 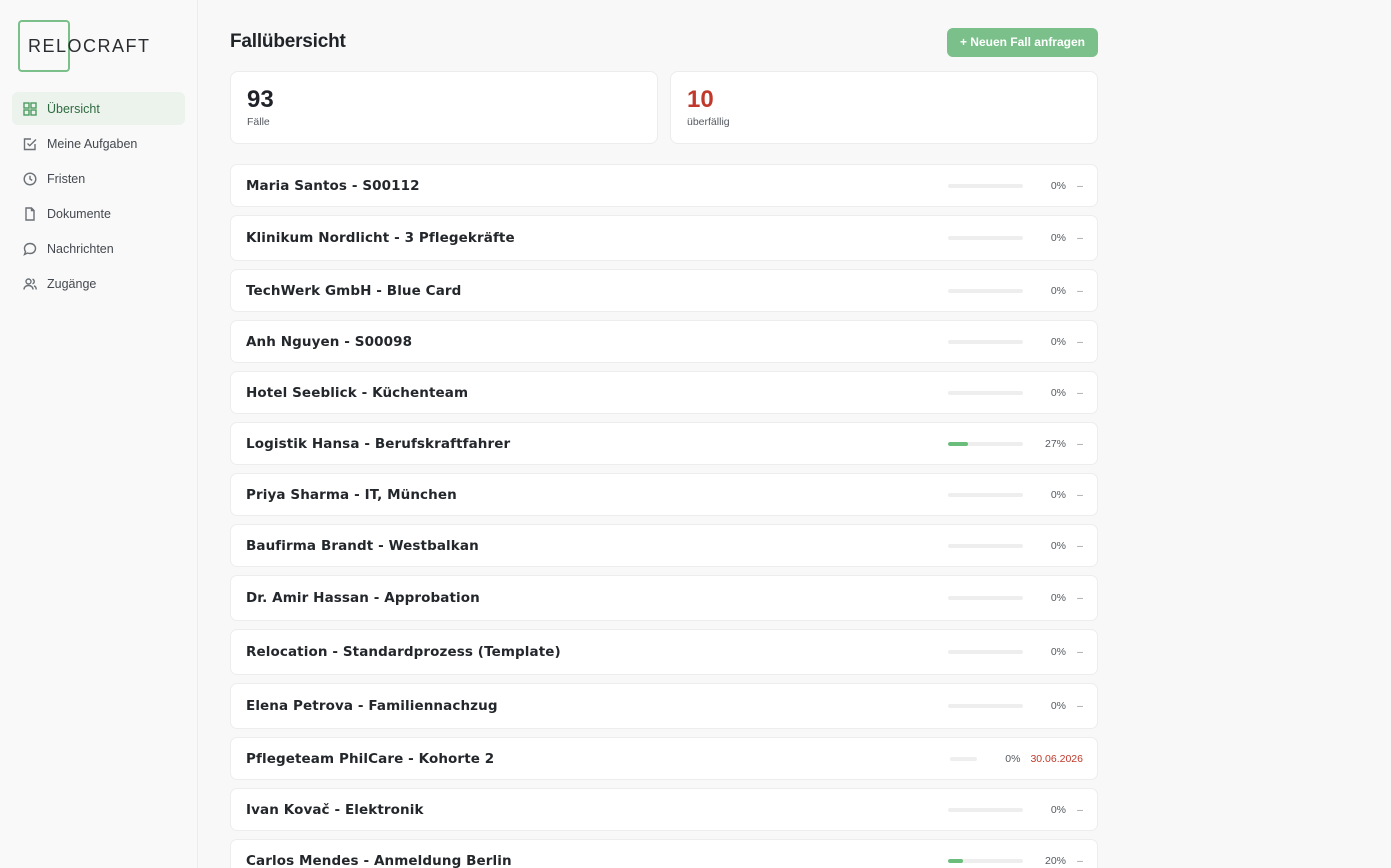 What do you see at coordinates (351, 494) in the screenshot?
I see `case-name: Priya Sharma - IT, München` at bounding box center [351, 494].